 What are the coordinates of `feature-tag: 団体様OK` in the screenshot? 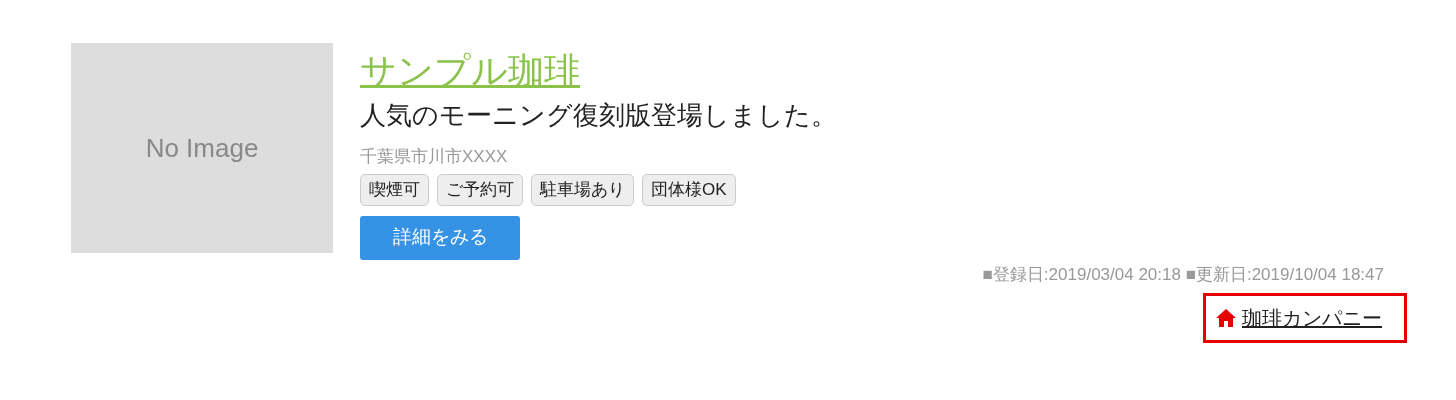 It's located at (689, 189).